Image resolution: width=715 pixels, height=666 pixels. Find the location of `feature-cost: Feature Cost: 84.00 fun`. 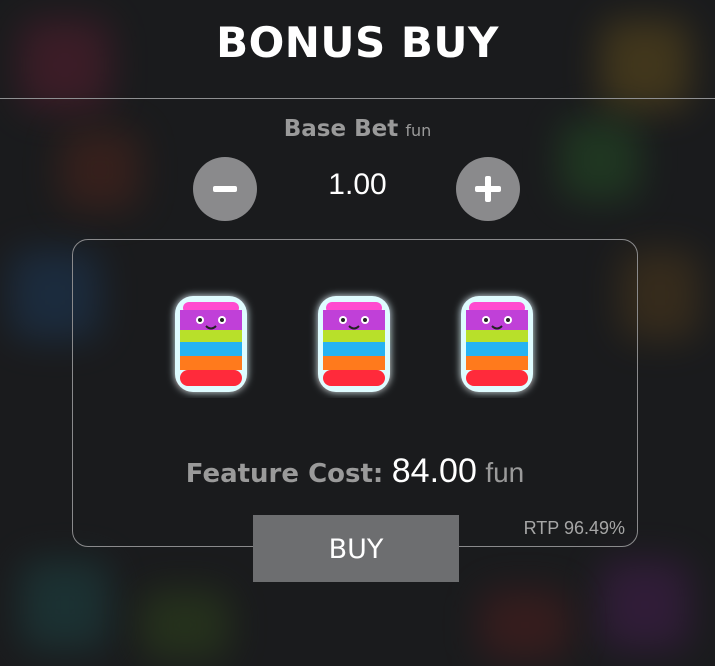

feature-cost: Feature Cost: 84.00 fun is located at coordinates (355, 471).